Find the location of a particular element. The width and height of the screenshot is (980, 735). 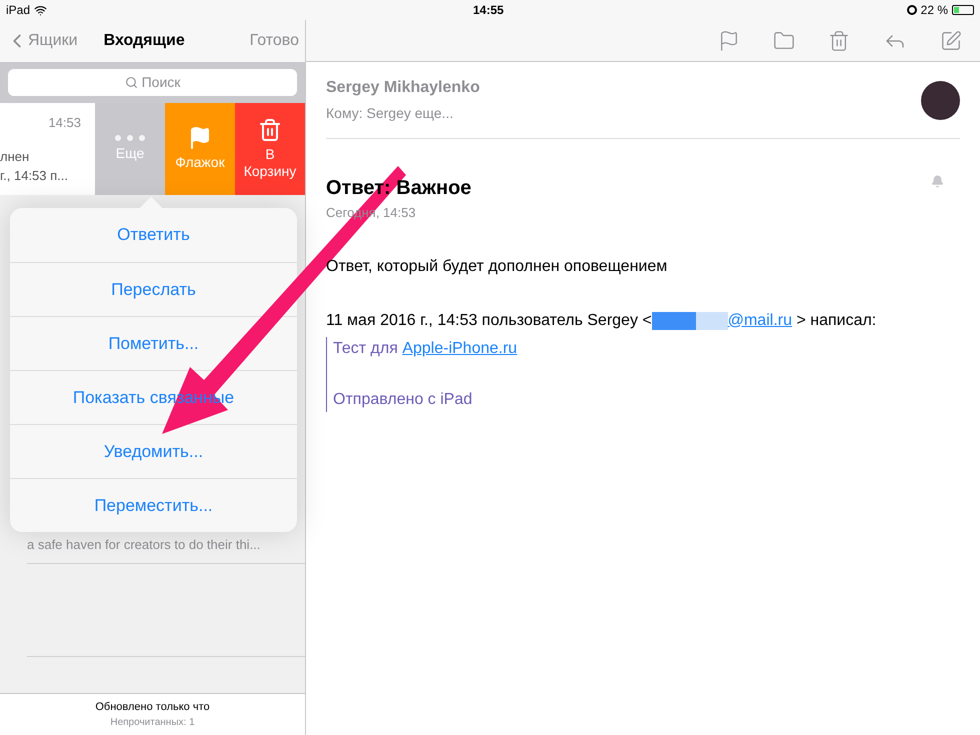

flag-action-button: Флажок is located at coordinates (200, 149).